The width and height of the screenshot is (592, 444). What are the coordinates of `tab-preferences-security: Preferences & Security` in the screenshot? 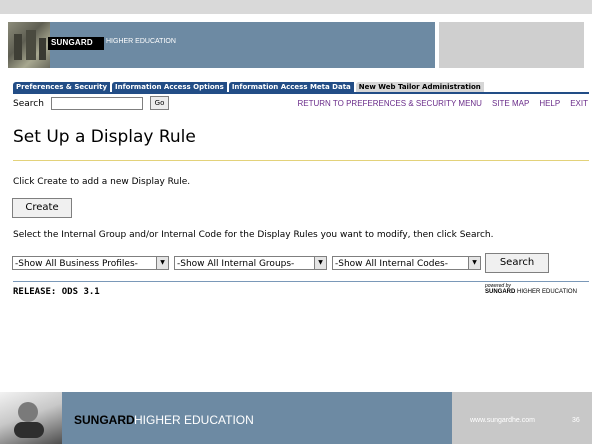 It's located at (62, 87).